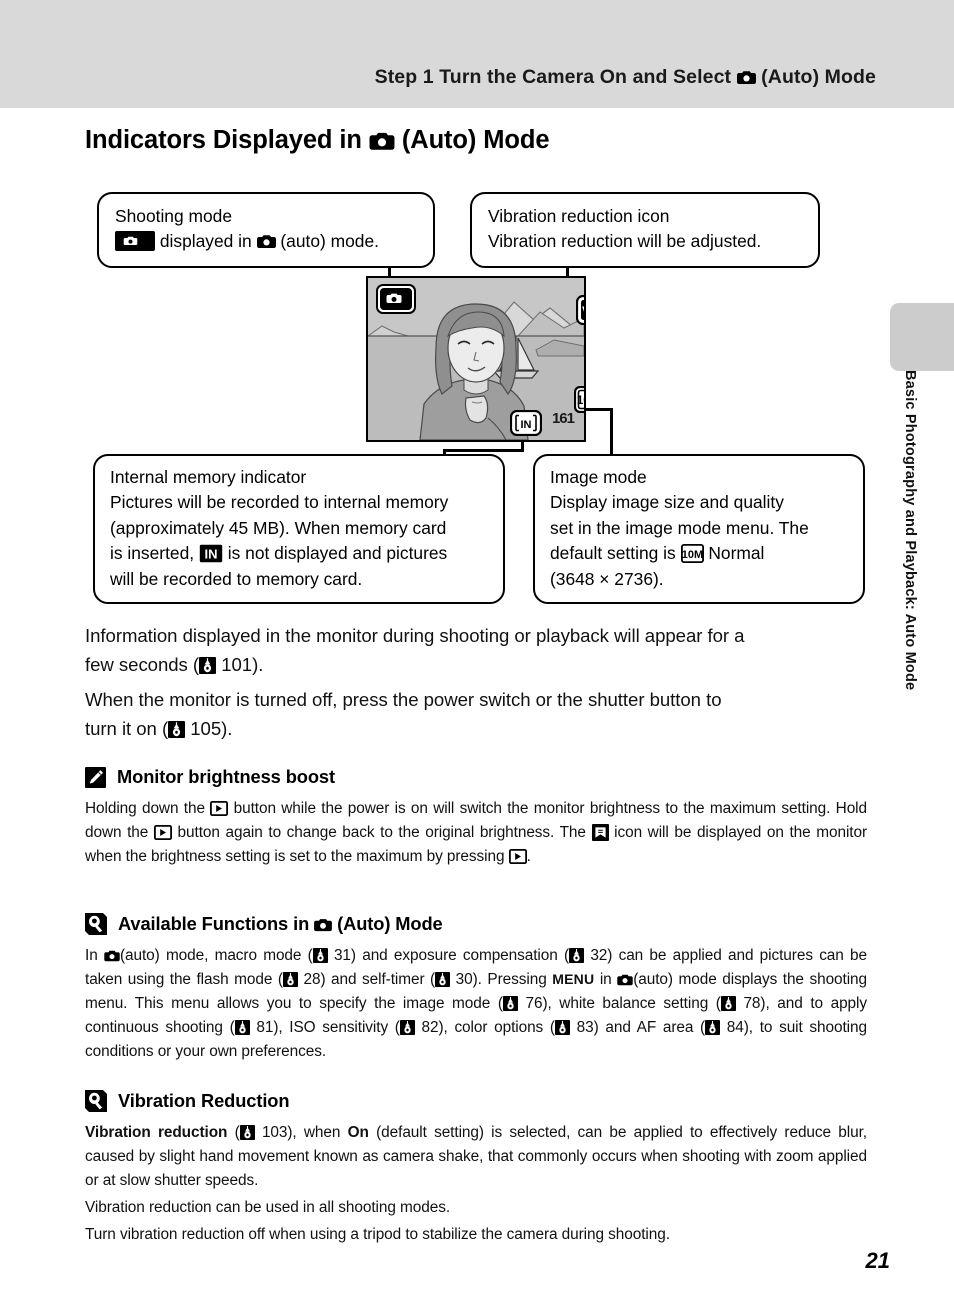 The height and width of the screenshot is (1314, 954). What do you see at coordinates (581, 401) in the screenshot?
I see `osd-image-mode-text: 10M` at bounding box center [581, 401].